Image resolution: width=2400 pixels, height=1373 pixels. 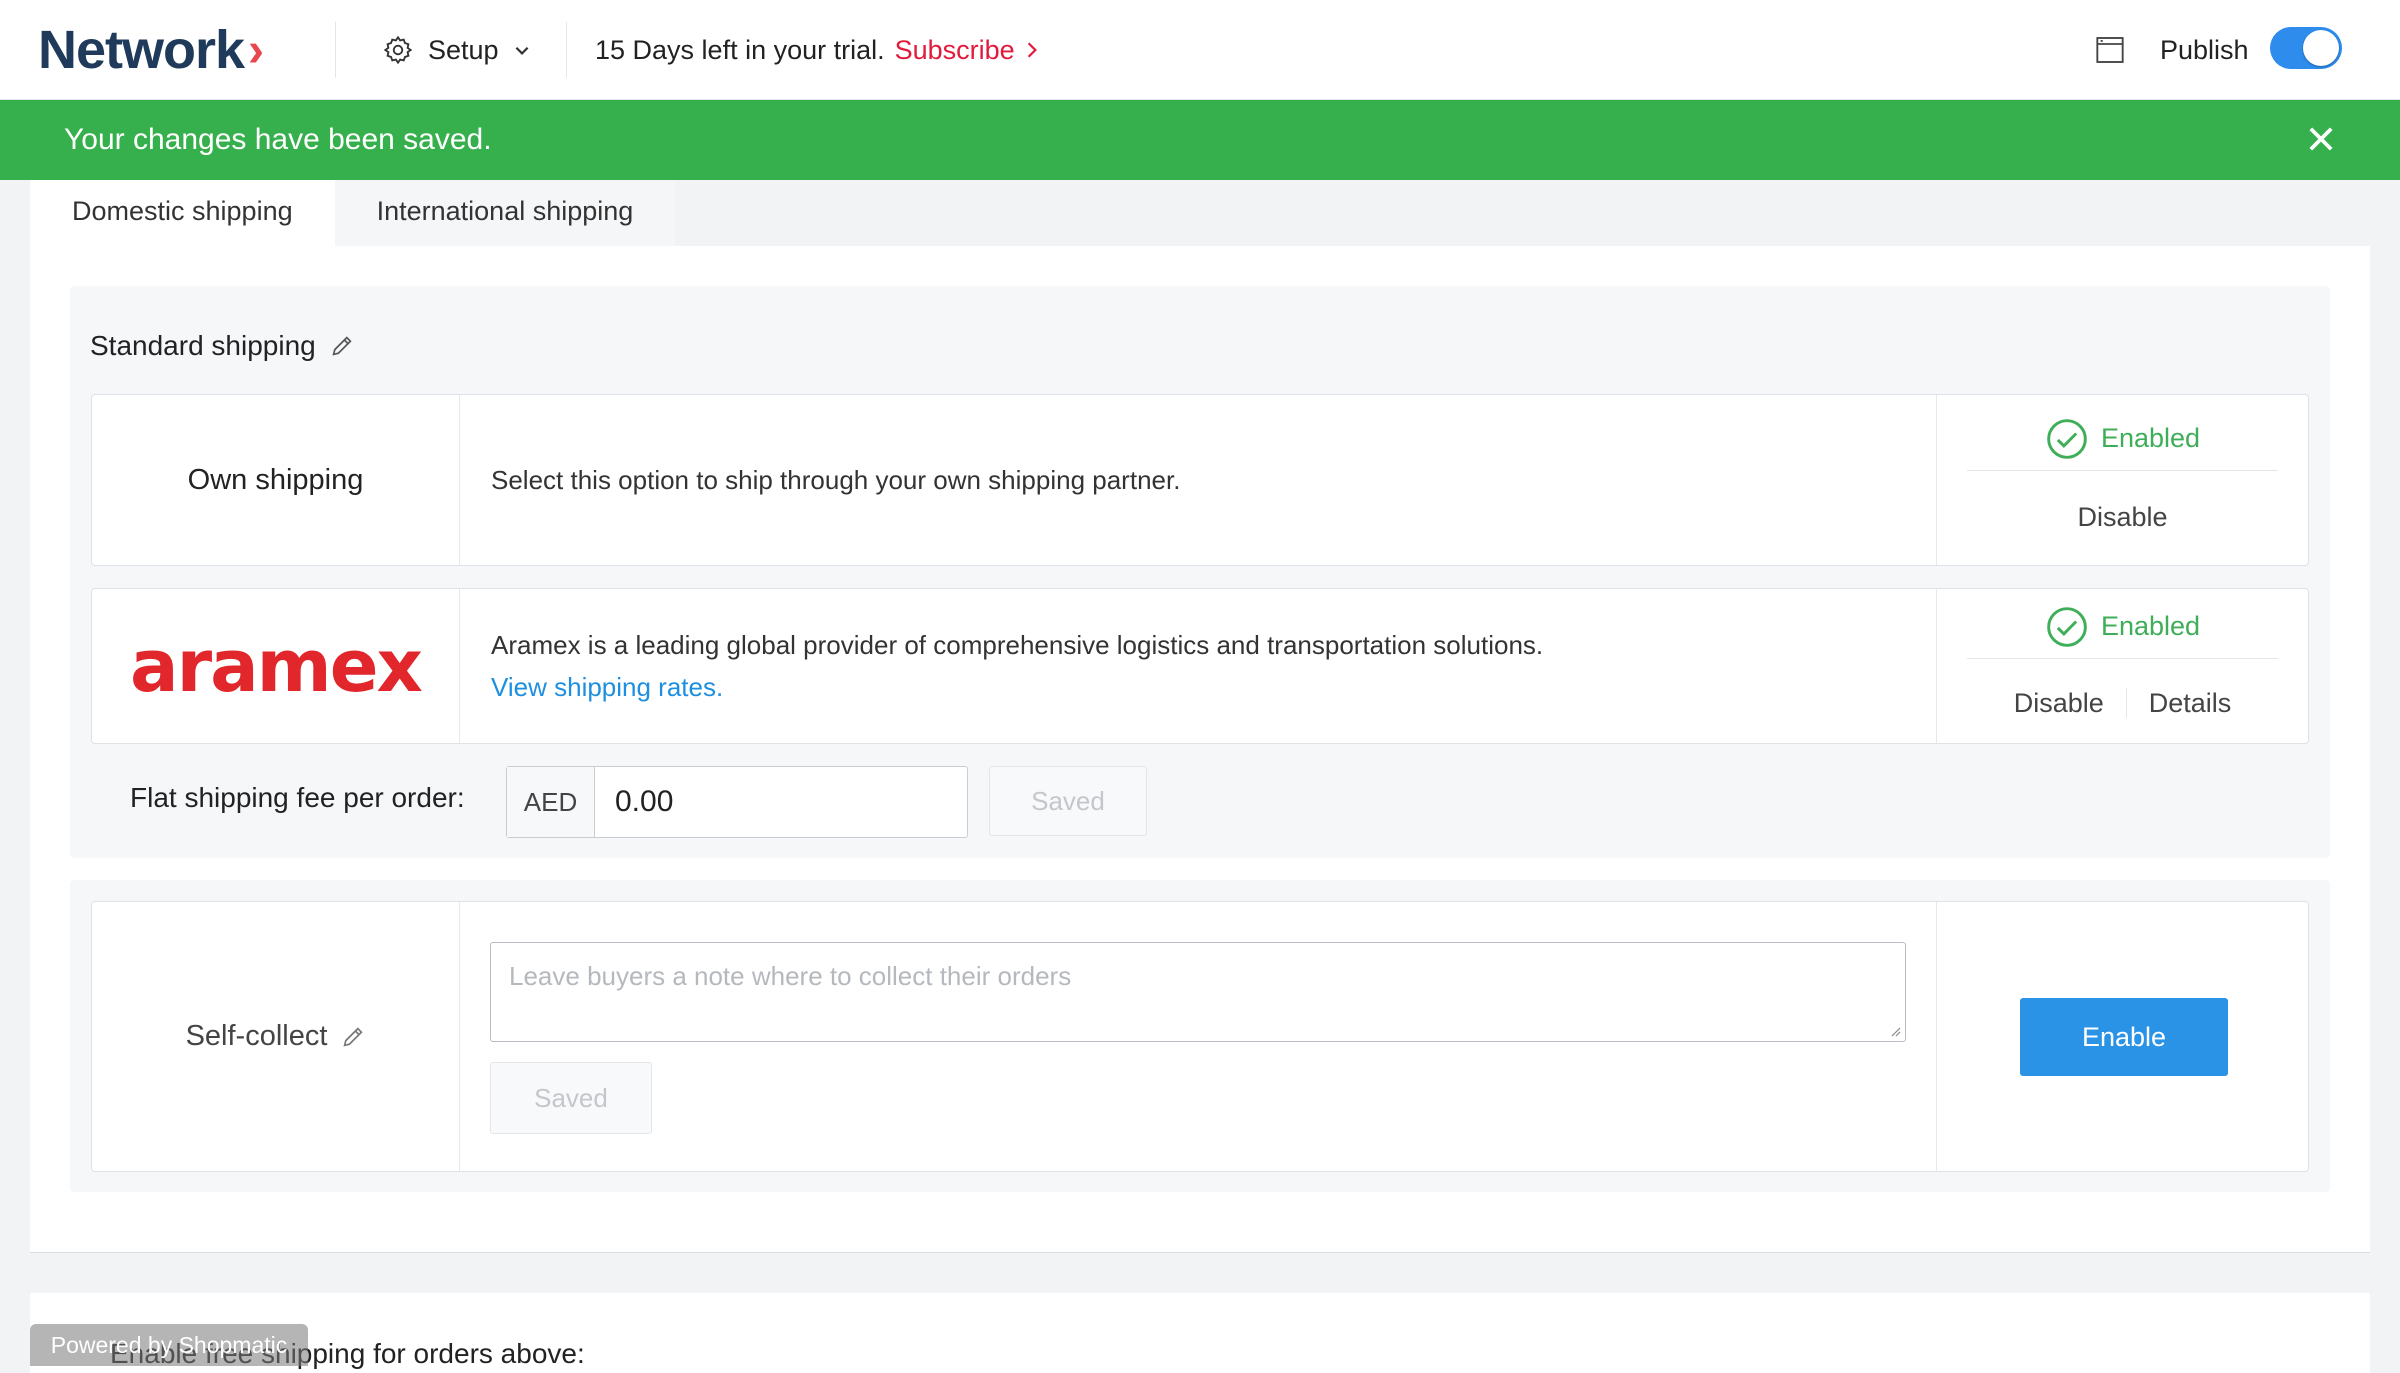 I want to click on chevron-down-icon, so click(x=521, y=50).